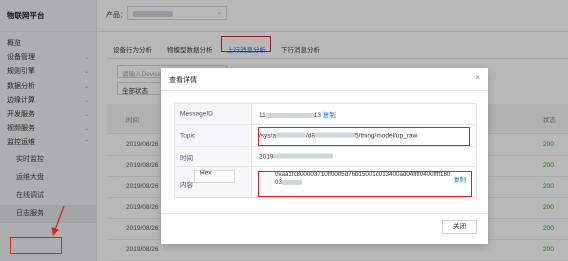 The height and width of the screenshot is (261, 568). What do you see at coordinates (213, 135) in the screenshot?
I see `detail-label-cell: Topic` at bounding box center [213, 135].